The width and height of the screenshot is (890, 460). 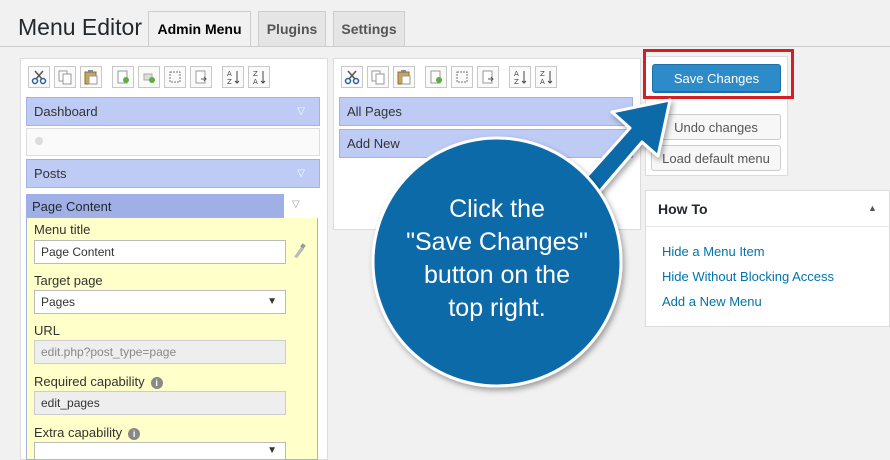 What do you see at coordinates (497, 308) in the screenshot?
I see `callout-line: top right.` at bounding box center [497, 308].